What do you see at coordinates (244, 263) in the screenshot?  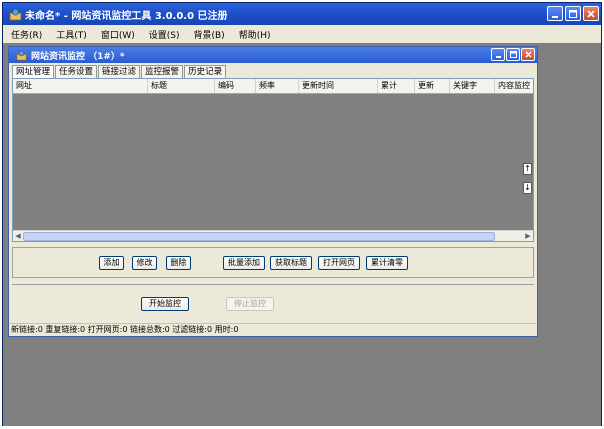 I see `batch-add-button: 批量添加` at bounding box center [244, 263].